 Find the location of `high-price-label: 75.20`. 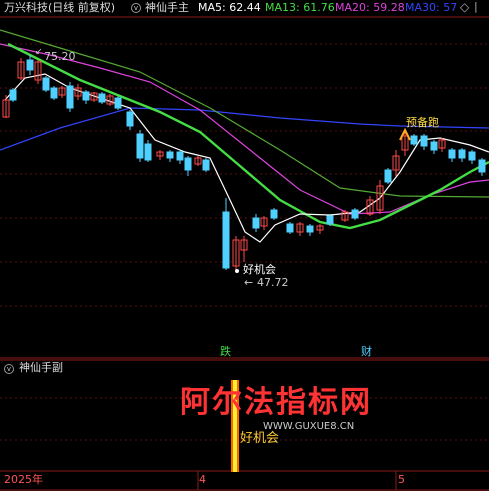

high-price-label: 75.20 is located at coordinates (60, 56).